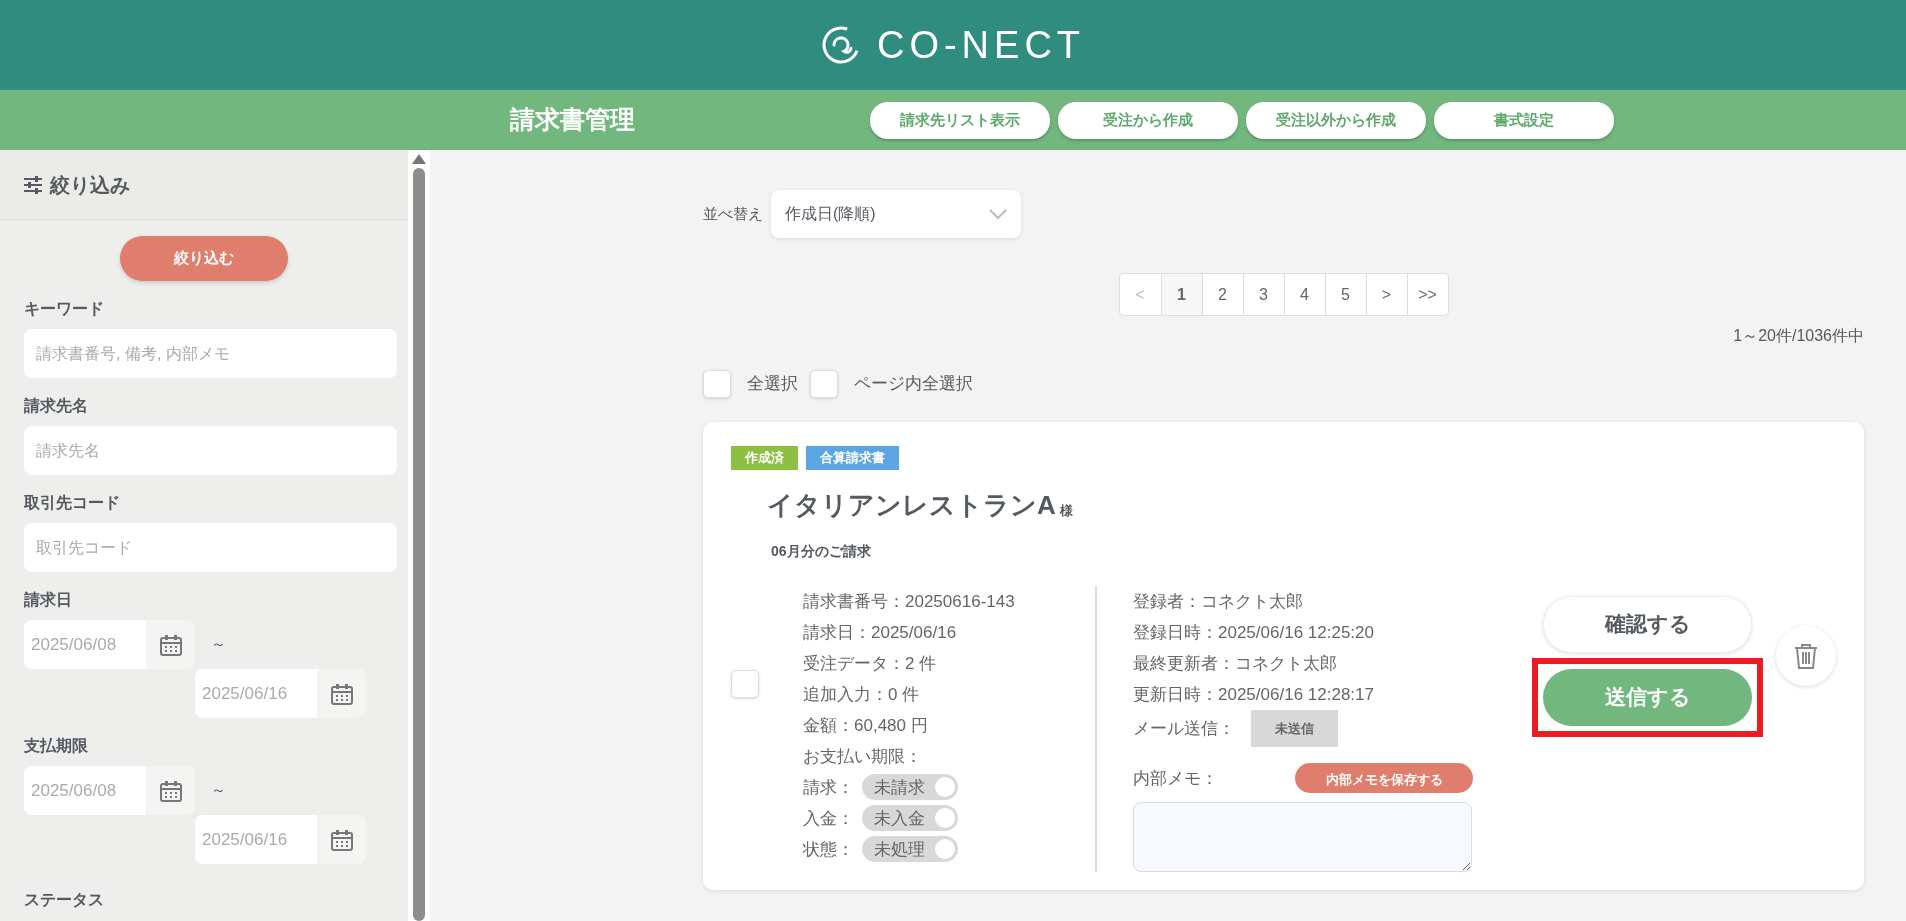 This screenshot has width=1906, height=921. I want to click on detail-text: 請求書番号：20250616-143, so click(909, 601).